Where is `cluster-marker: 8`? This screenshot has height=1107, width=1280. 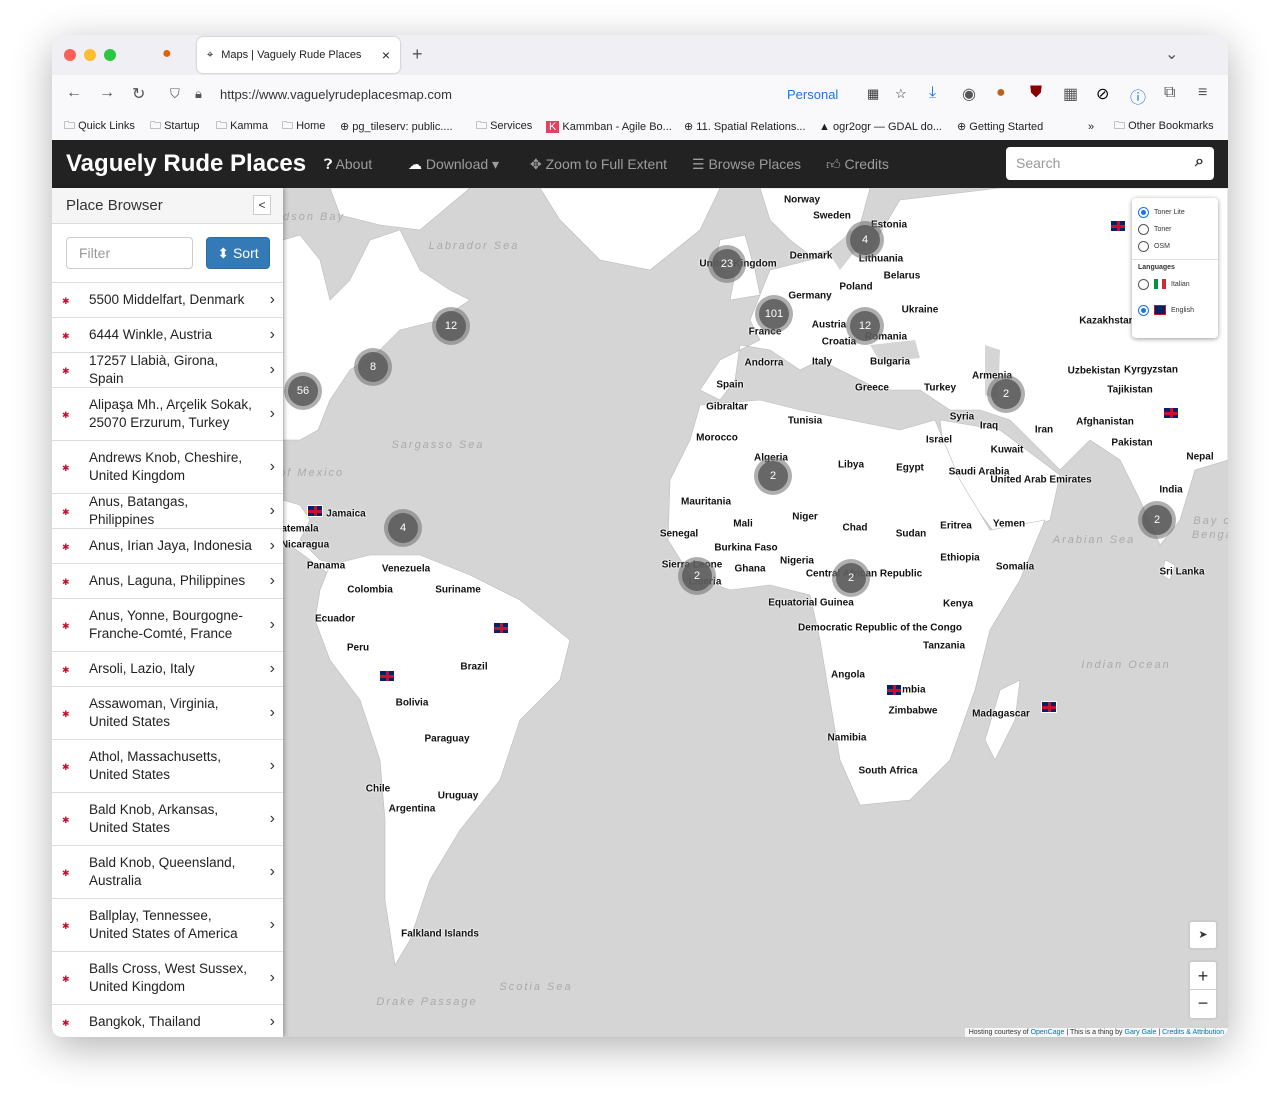
cluster-marker: 8 is located at coordinates (373, 367).